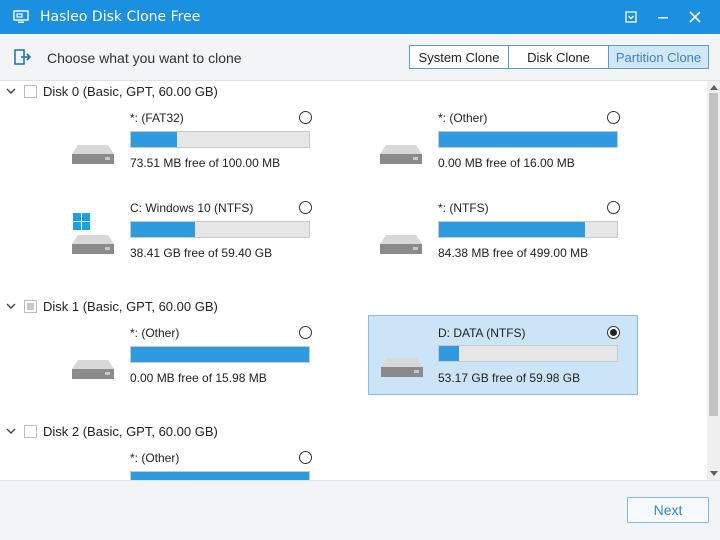  Describe the element at coordinates (714, 87) in the screenshot. I see `scroll-up-icon` at that location.